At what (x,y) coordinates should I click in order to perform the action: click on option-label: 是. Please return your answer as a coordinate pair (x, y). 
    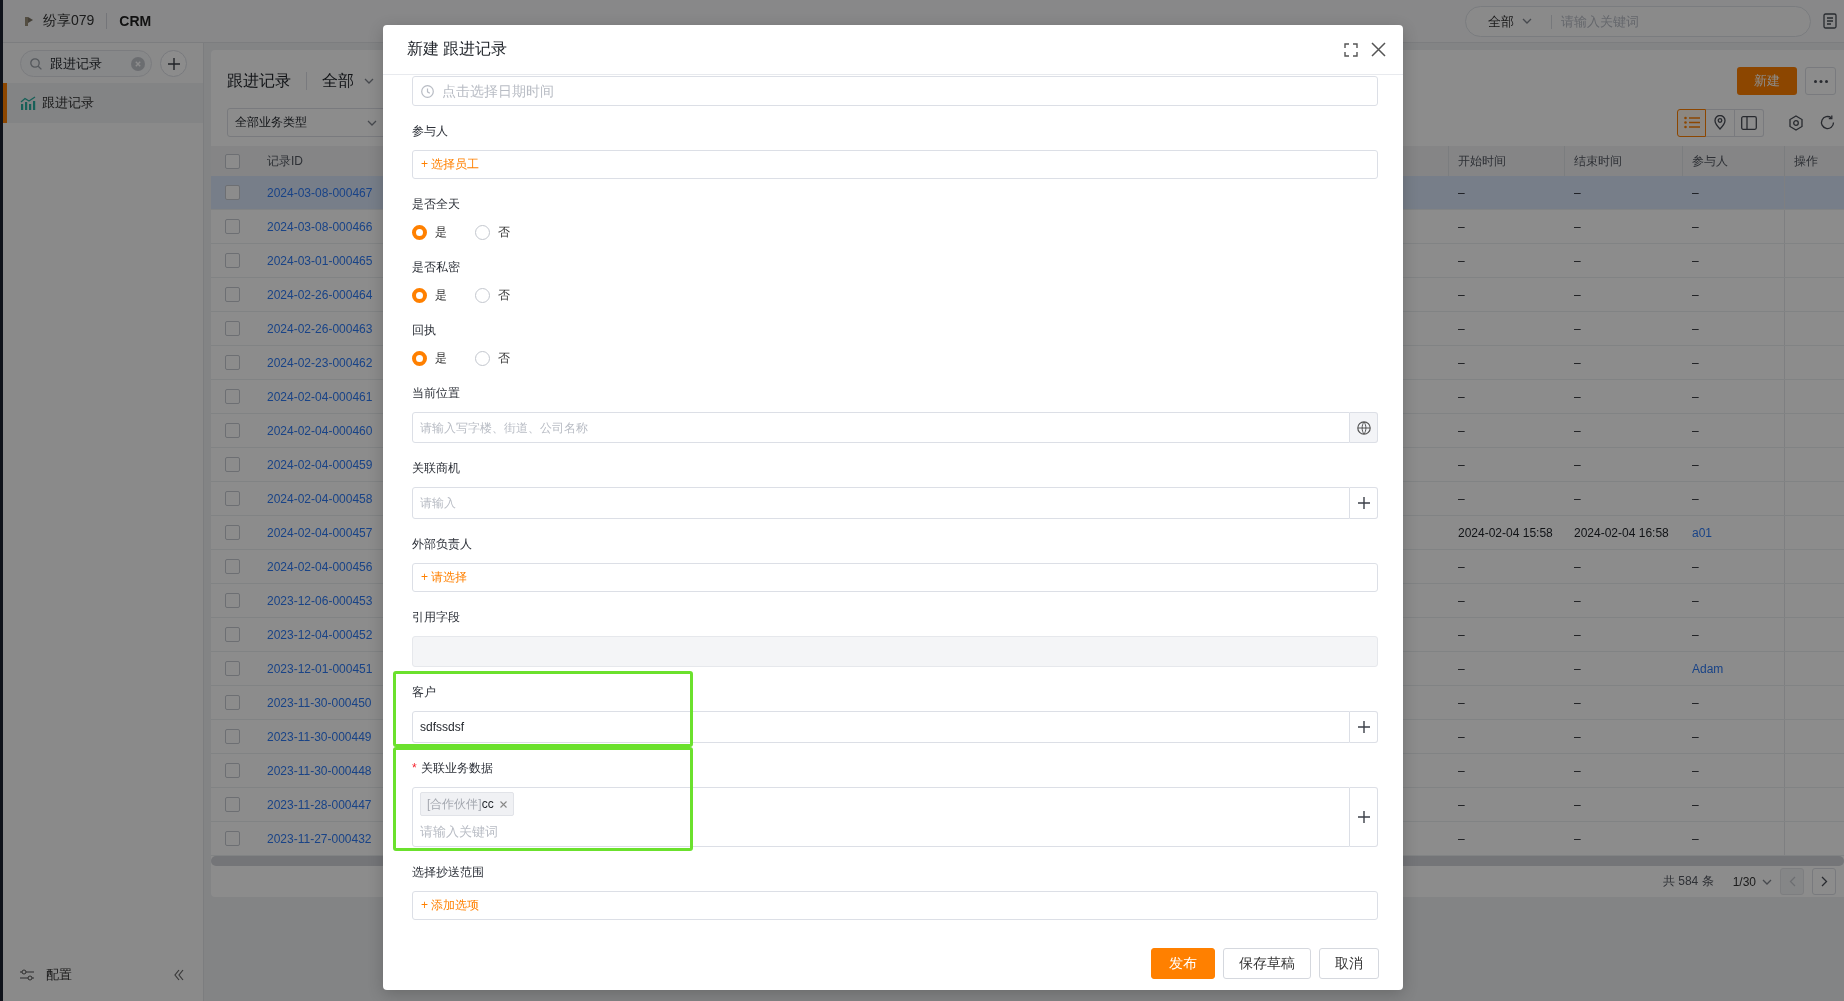
    Looking at the image, I should click on (441, 232).